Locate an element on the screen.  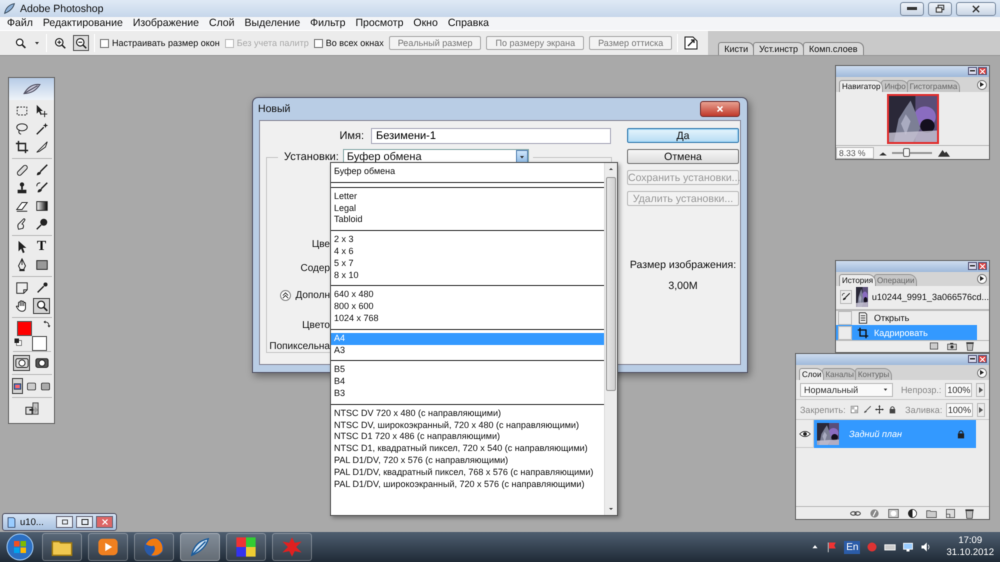
list-option: B3 is located at coordinates (467, 394).